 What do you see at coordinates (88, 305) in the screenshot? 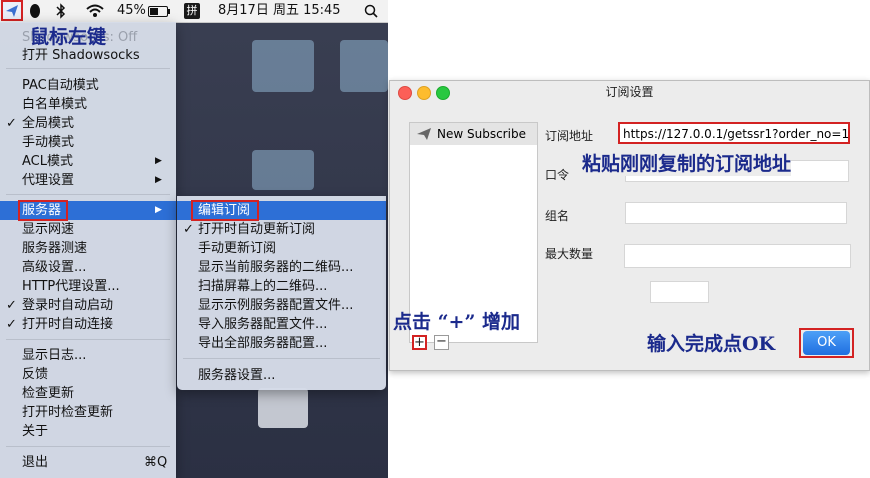
I see `menu-item-launch-at-login: ✓ 登录时自动启动` at bounding box center [88, 305].